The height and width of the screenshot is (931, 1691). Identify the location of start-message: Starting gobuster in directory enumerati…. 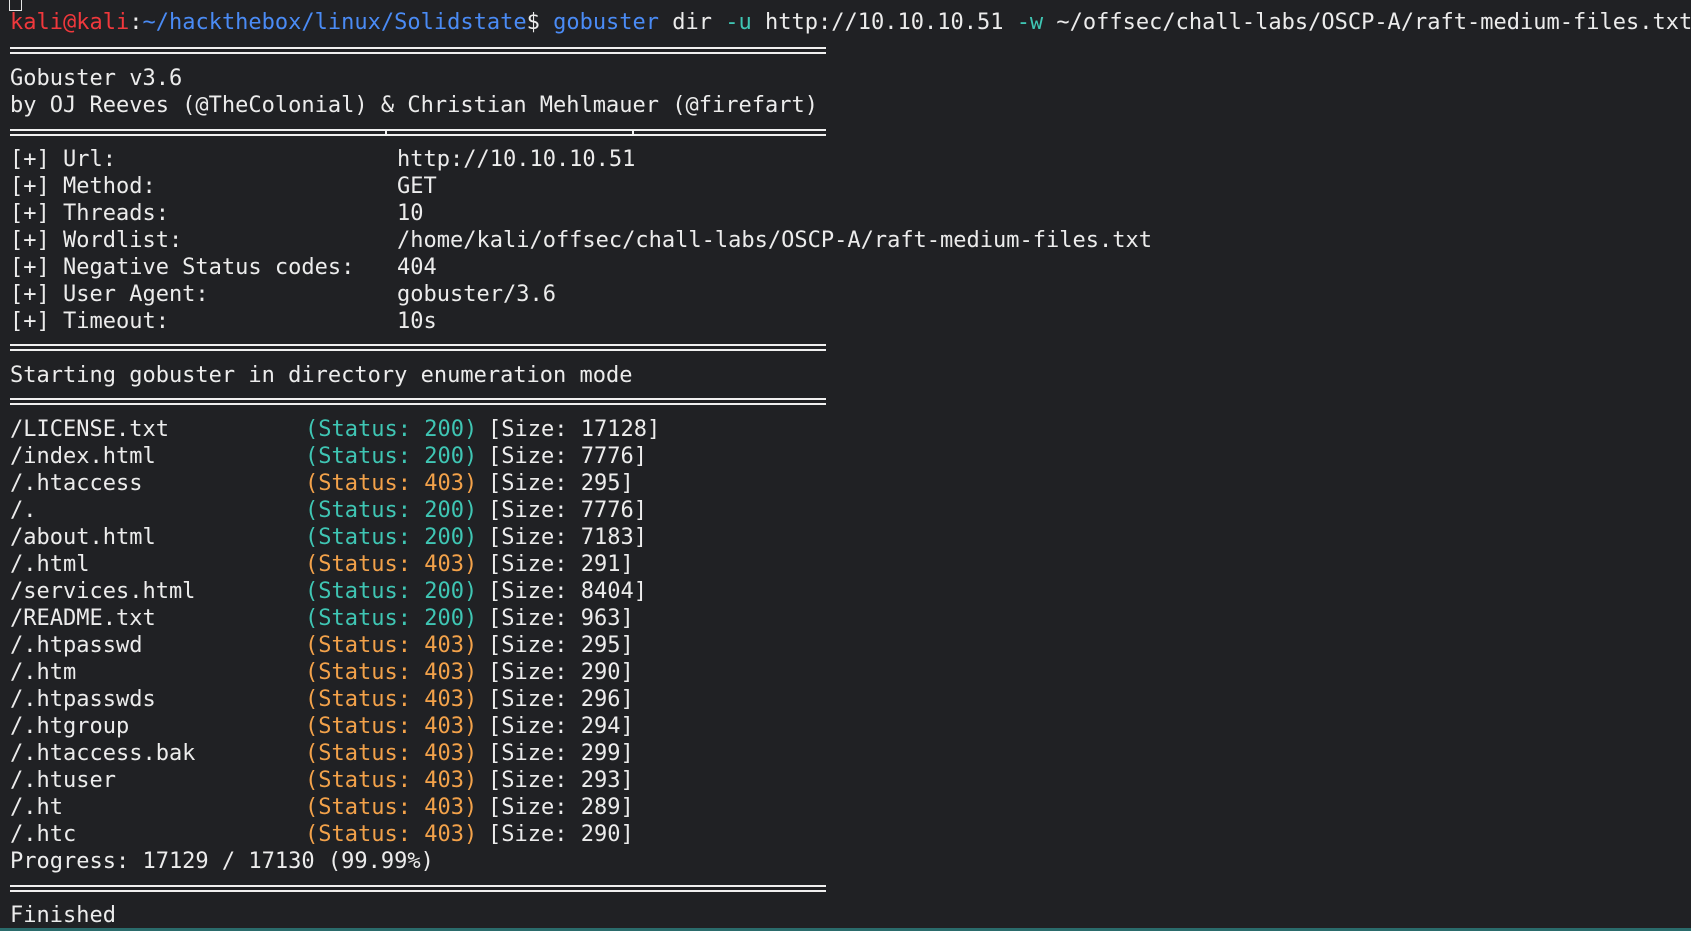
(321, 375).